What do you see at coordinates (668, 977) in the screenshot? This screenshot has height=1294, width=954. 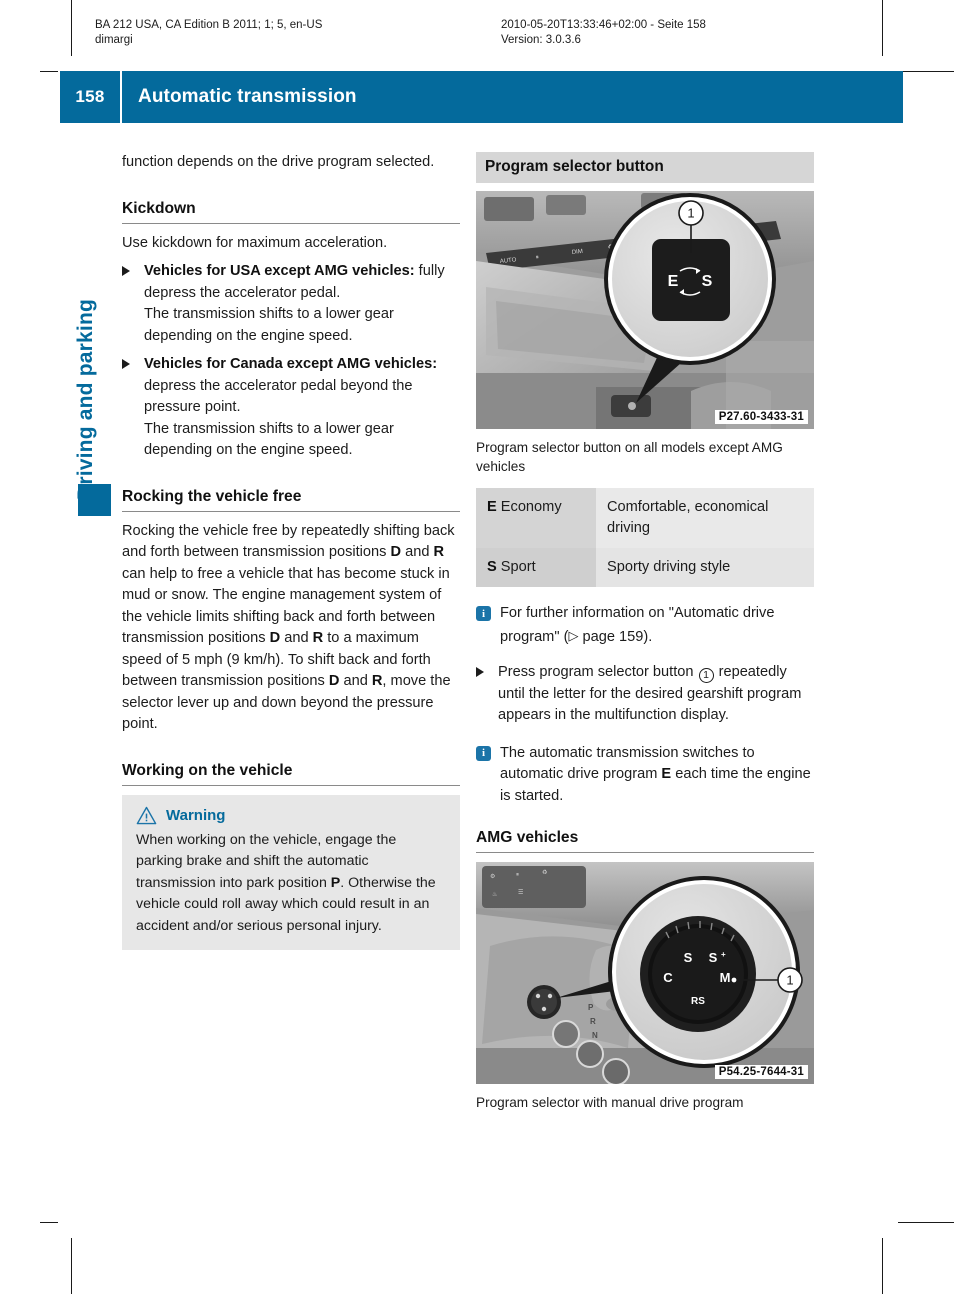 I see `svg-text: C` at bounding box center [668, 977].